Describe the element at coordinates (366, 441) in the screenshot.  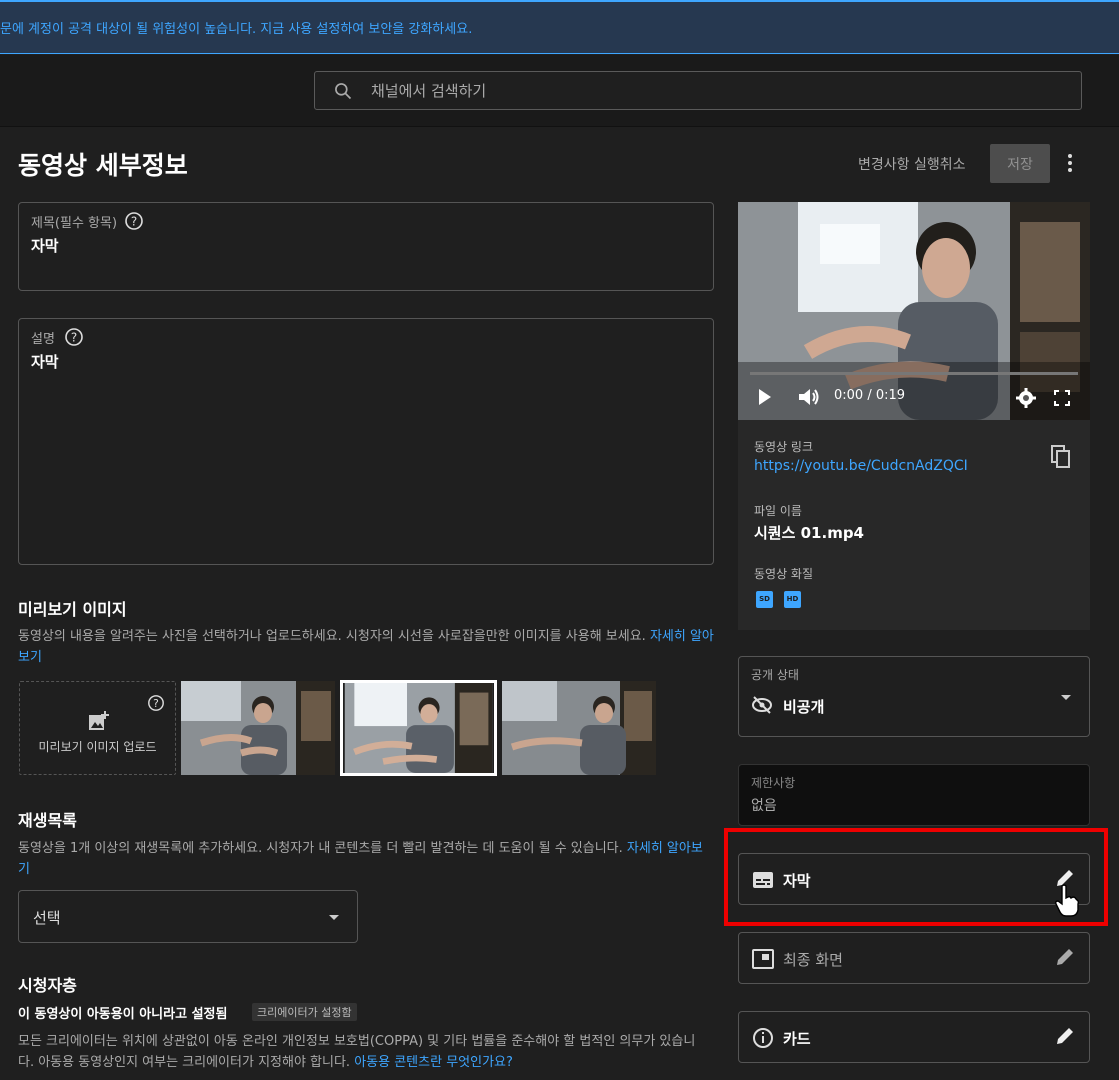
I see `description-field: 설명 ? 자막` at that location.